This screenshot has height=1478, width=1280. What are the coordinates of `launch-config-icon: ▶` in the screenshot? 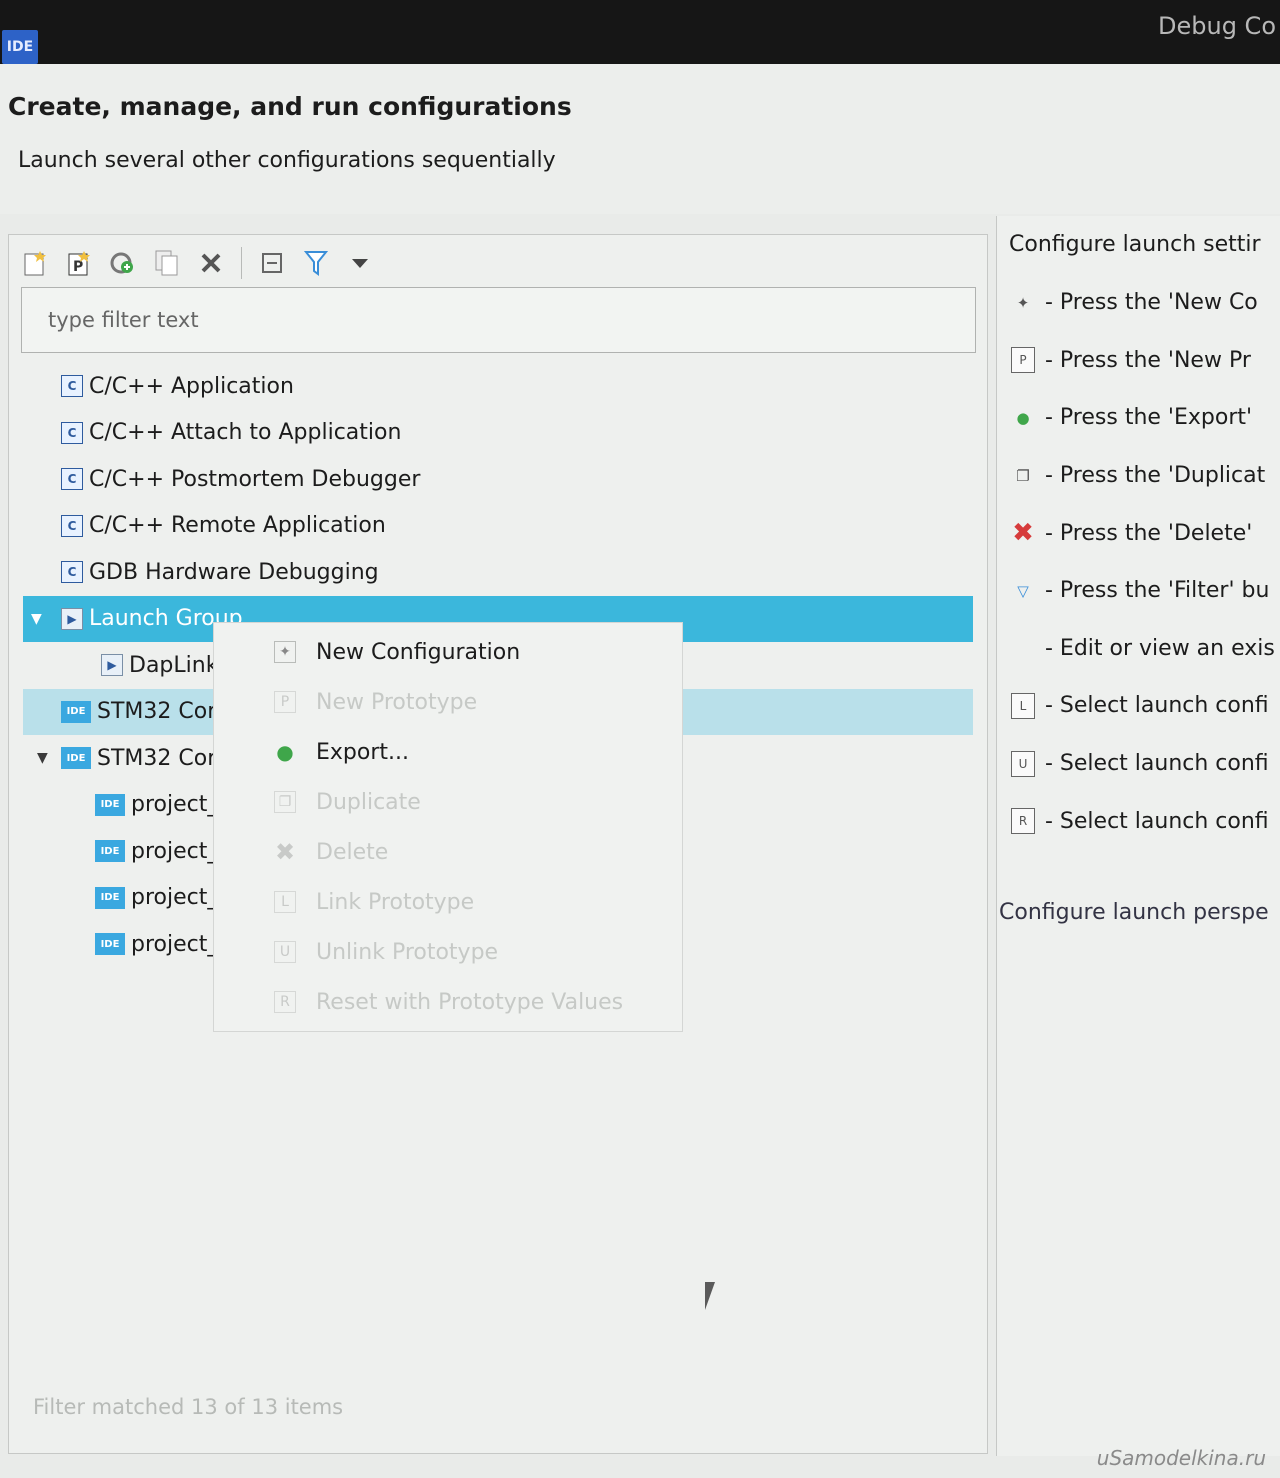 It's located at (112, 665).